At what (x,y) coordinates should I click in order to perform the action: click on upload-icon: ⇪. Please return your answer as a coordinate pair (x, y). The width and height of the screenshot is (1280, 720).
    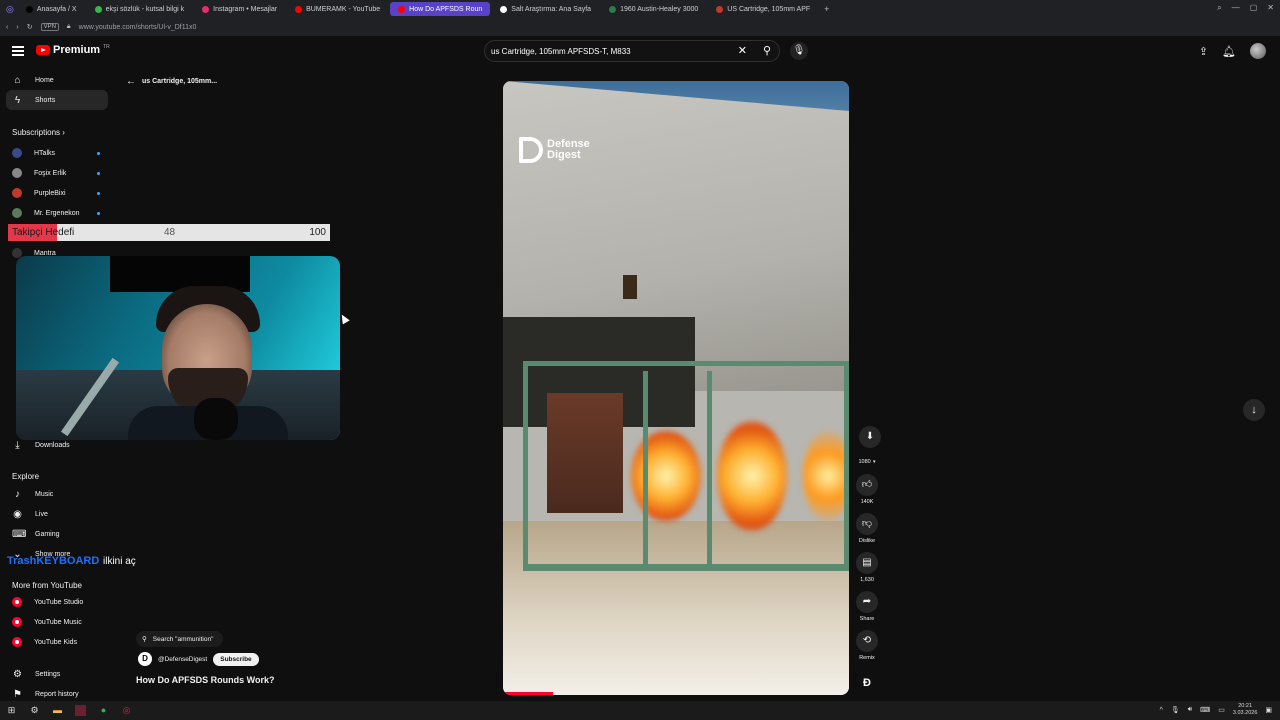
    Looking at the image, I should click on (1203, 51).